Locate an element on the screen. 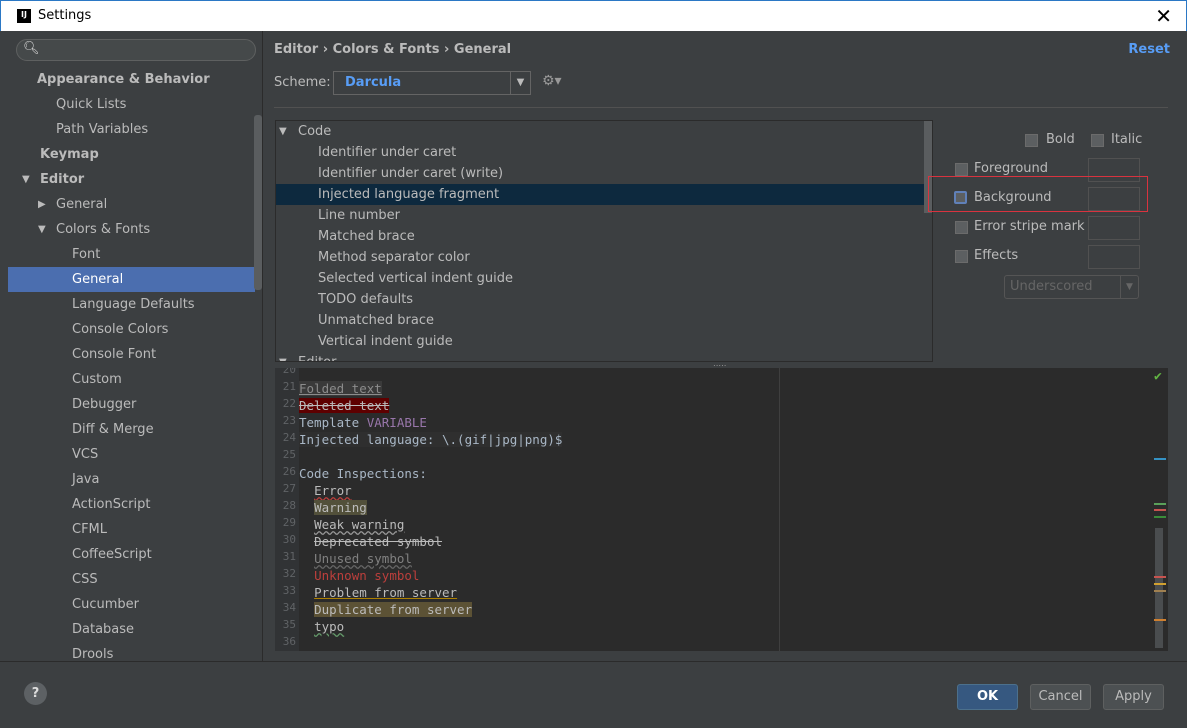 Image resolution: width=1187 pixels, height=728 pixels. effect-type-value: Underscored is located at coordinates (1051, 286).